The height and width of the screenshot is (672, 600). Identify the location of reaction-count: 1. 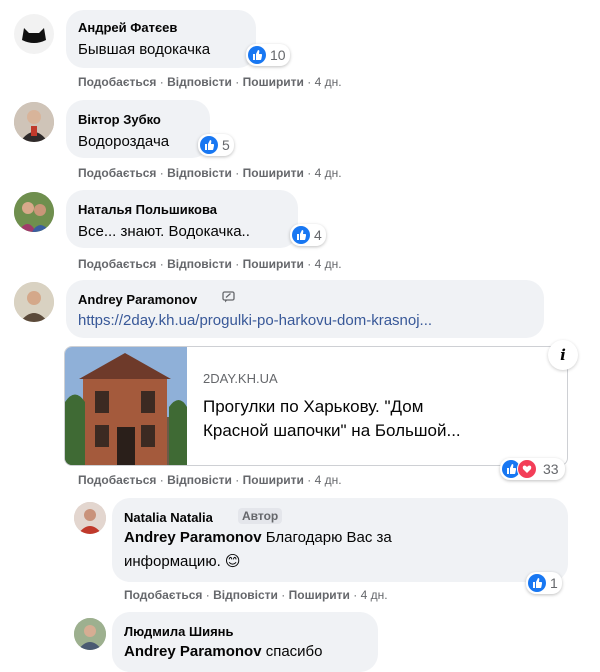
(544, 583).